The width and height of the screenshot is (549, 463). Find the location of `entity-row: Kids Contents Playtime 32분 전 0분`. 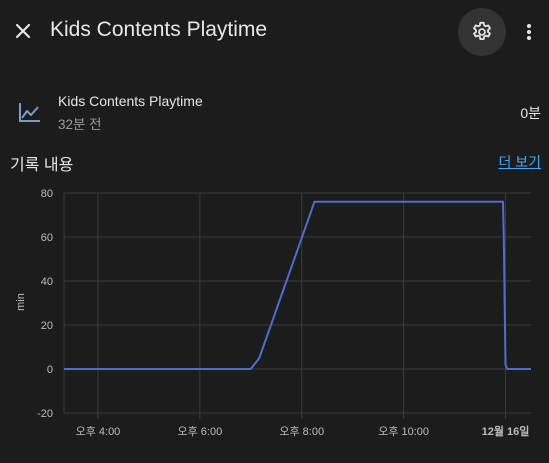

entity-row: Kids Contents Playtime 32분 전 0분 is located at coordinates (274, 111).